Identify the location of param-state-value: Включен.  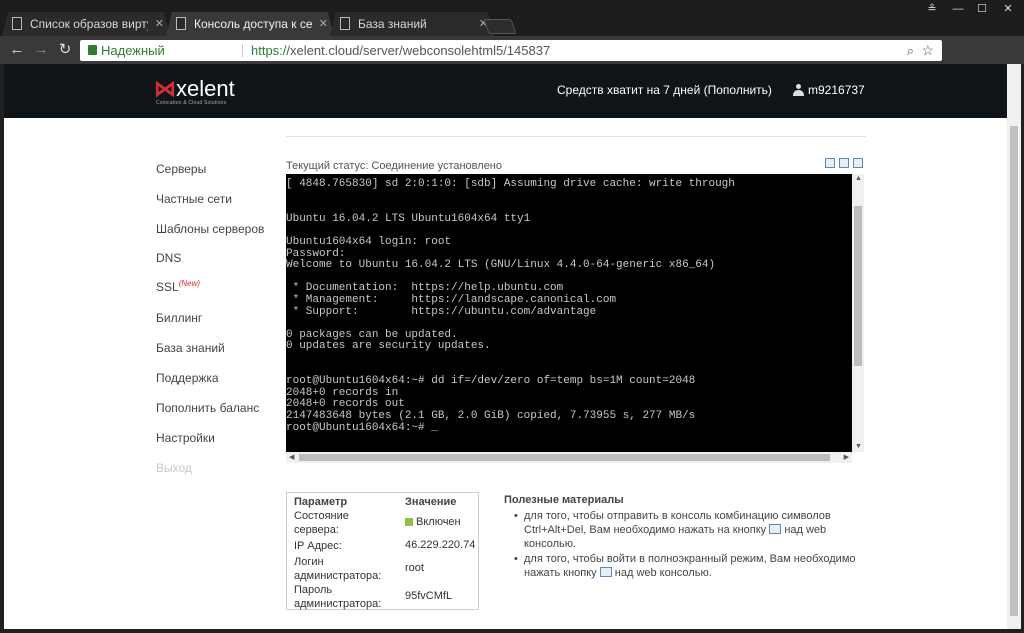
(433, 522).